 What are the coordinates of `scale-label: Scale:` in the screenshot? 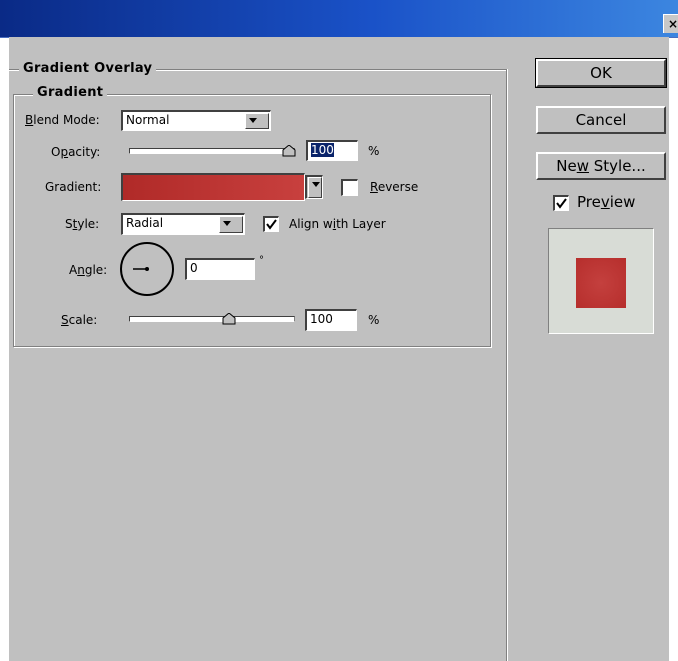 It's located at (79, 320).